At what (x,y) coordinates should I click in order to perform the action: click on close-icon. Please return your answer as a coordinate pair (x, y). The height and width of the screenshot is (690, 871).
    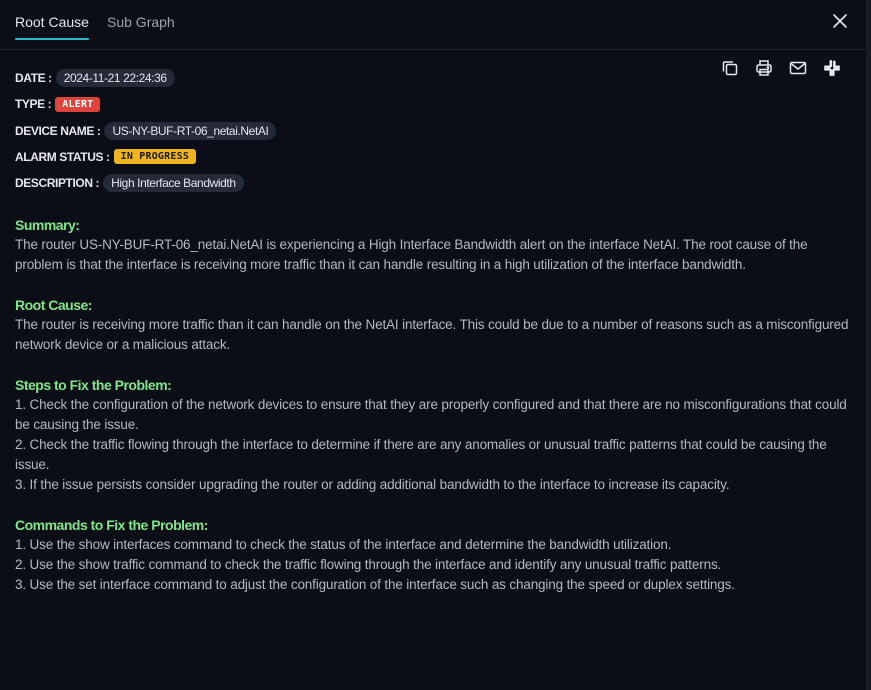
    Looking at the image, I should click on (840, 21).